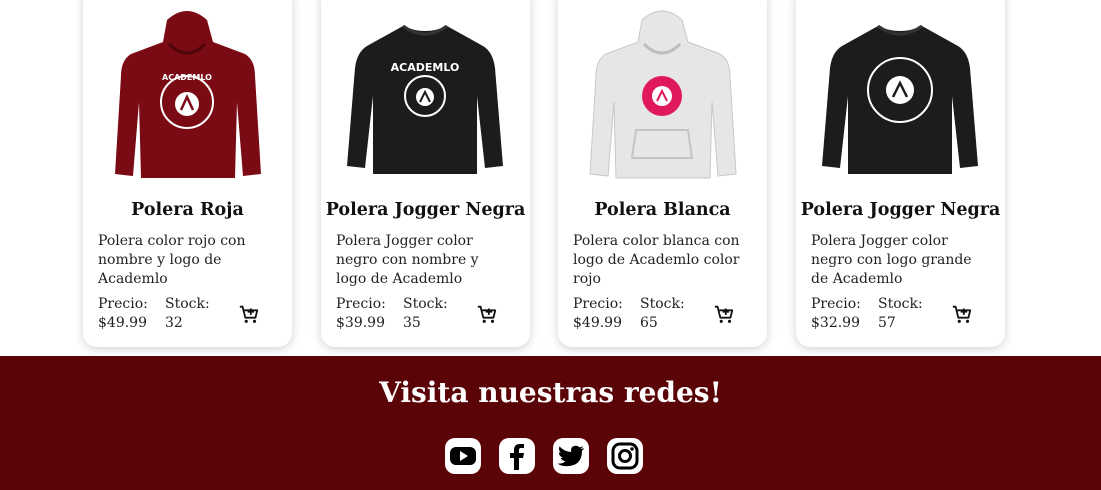  I want to click on product-stock: Stock: 65, so click(662, 313).